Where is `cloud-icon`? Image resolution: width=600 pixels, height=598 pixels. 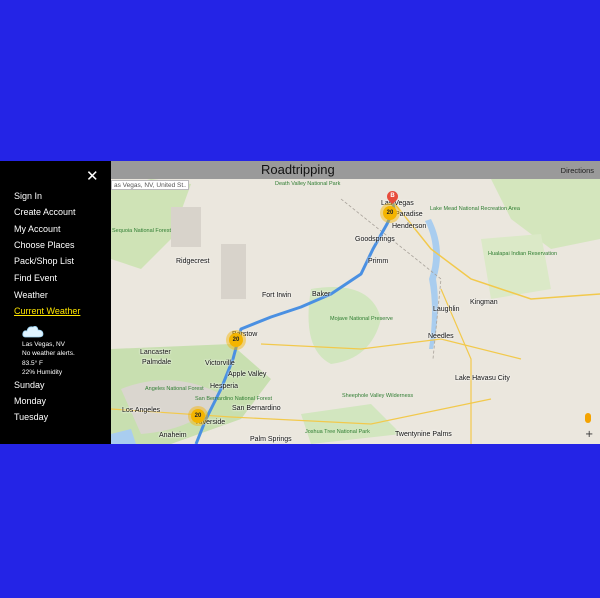
cloud-icon is located at coordinates (33, 332).